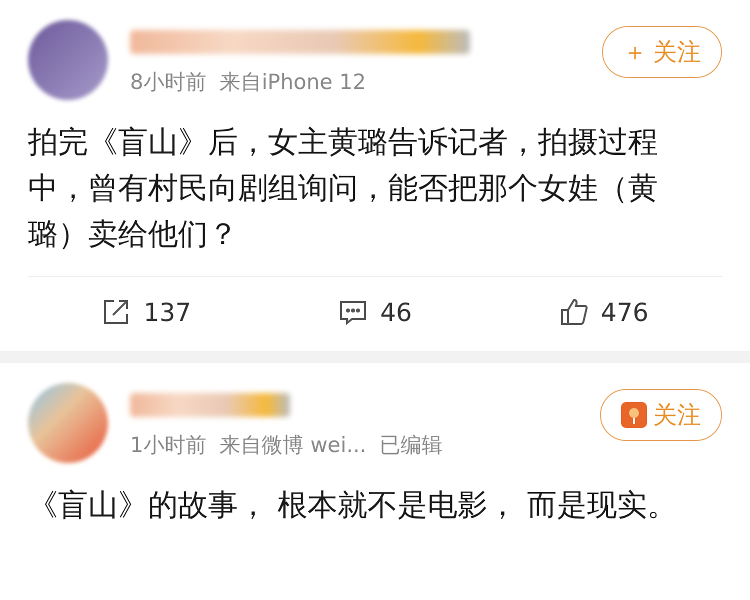  I want to click on share-count: 137, so click(167, 312).